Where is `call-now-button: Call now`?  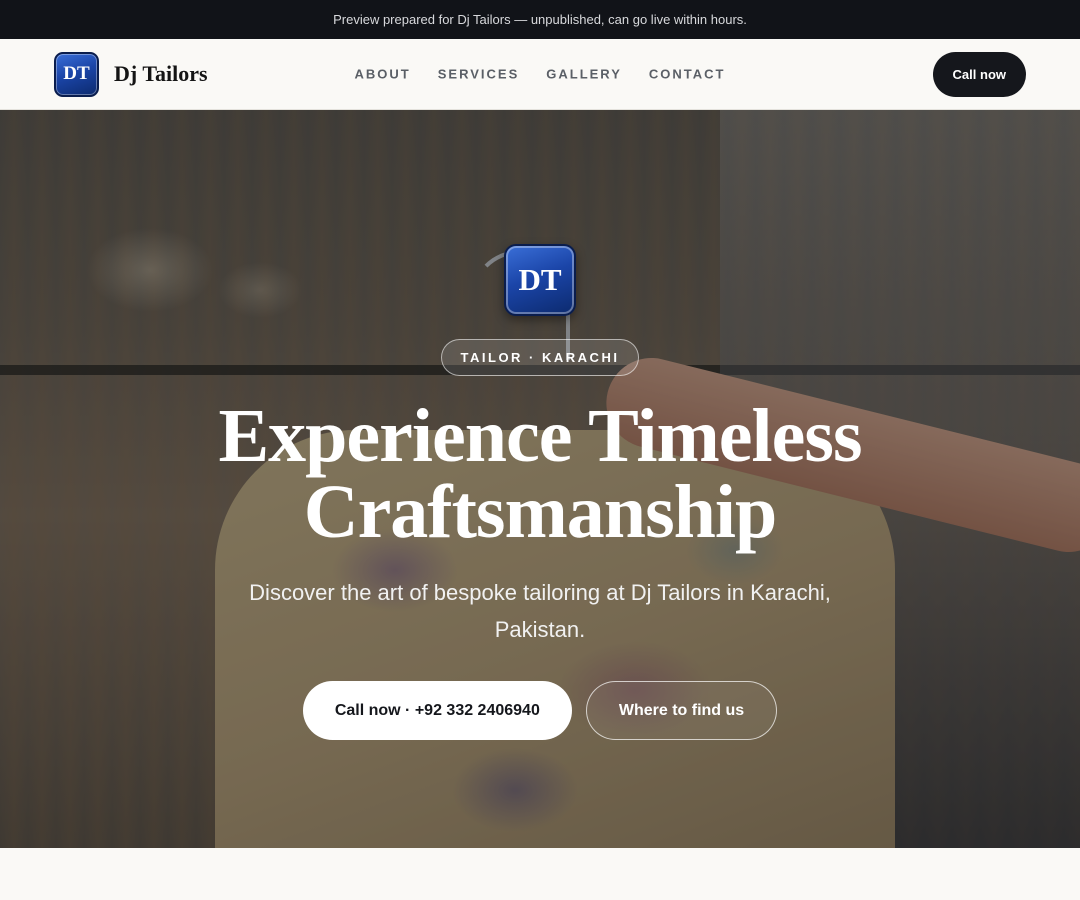
call-now-button: Call now is located at coordinates (979, 74).